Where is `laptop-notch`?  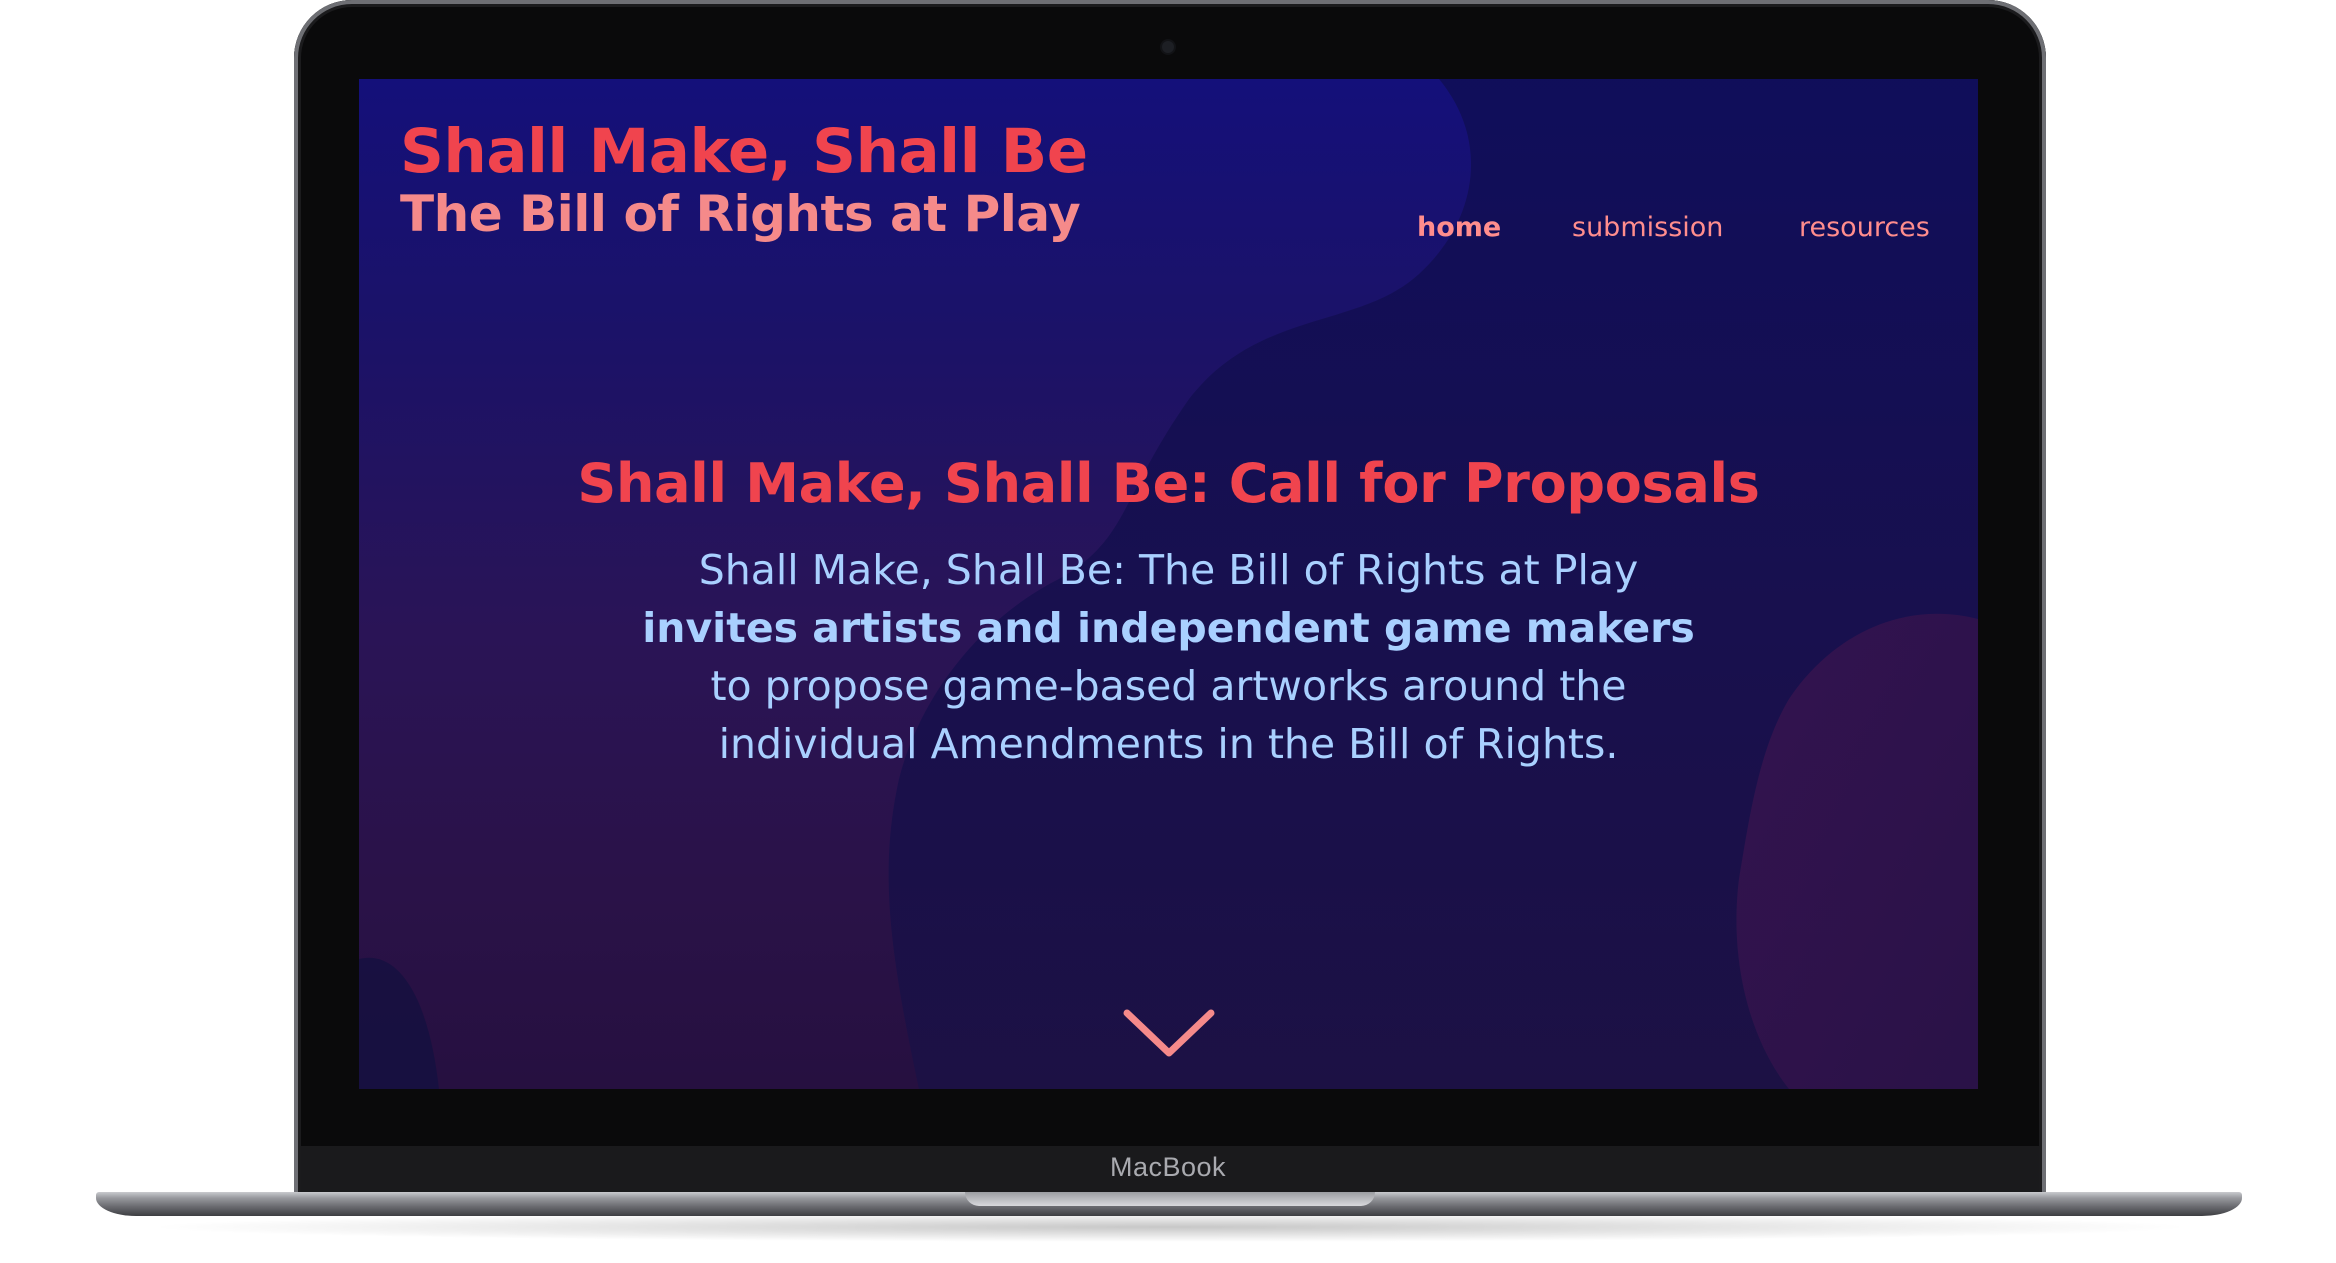 laptop-notch is located at coordinates (1170, 1199).